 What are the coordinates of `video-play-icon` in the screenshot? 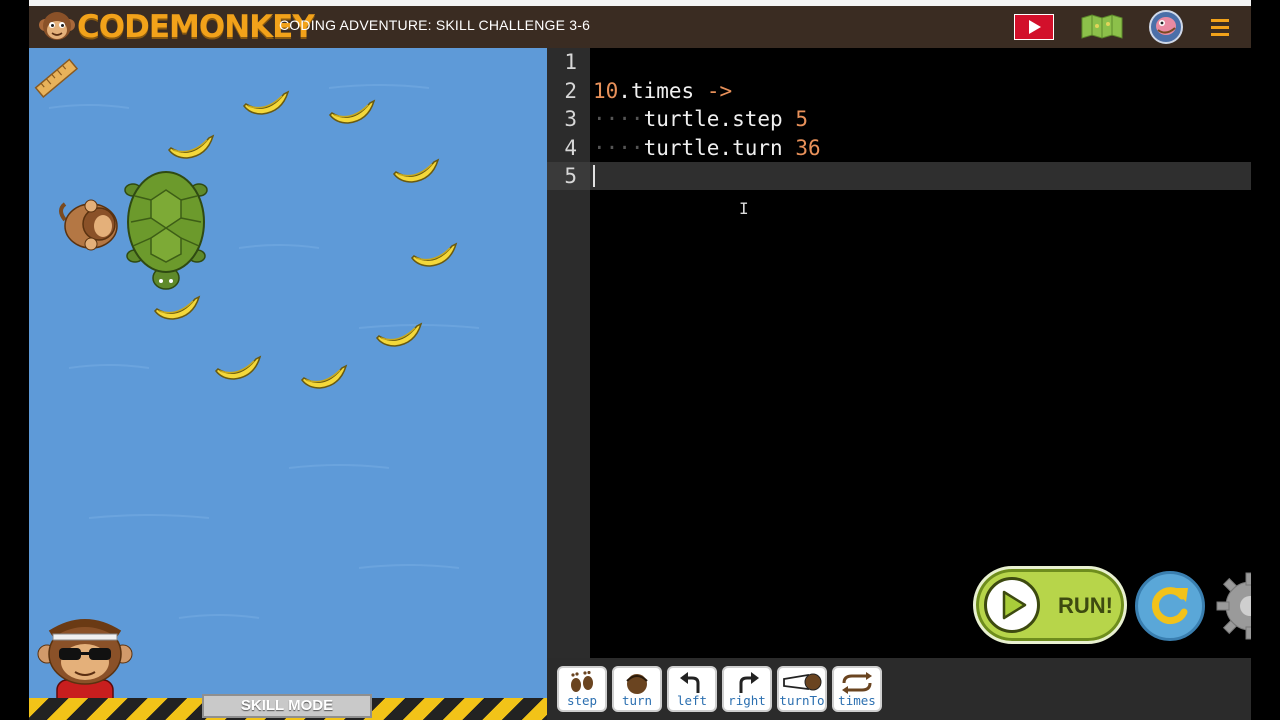 It's located at (1034, 27).